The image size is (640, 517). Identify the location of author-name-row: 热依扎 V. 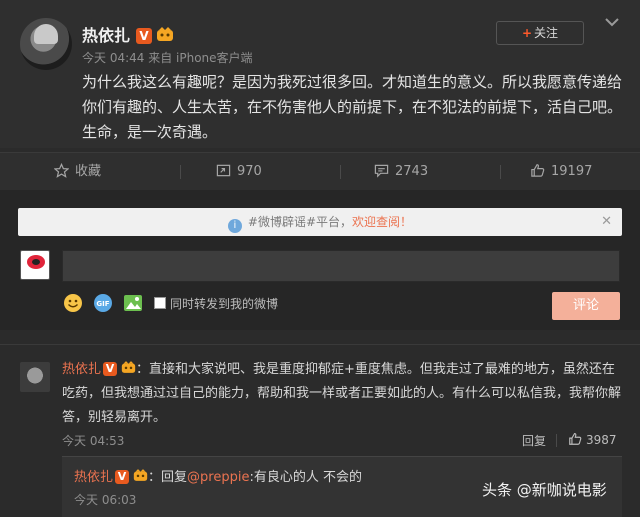
(128, 34).